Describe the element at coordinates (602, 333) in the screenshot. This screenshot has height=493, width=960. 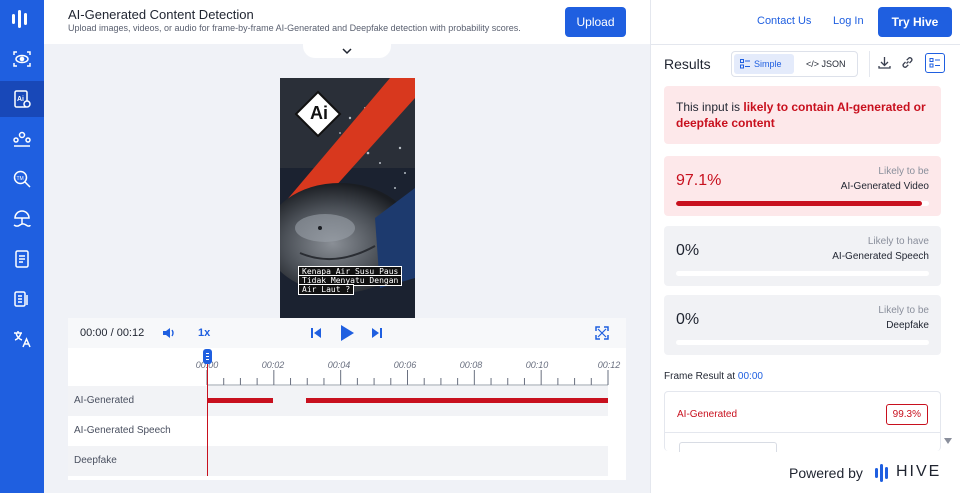
I see `fullscreen-icon` at that location.